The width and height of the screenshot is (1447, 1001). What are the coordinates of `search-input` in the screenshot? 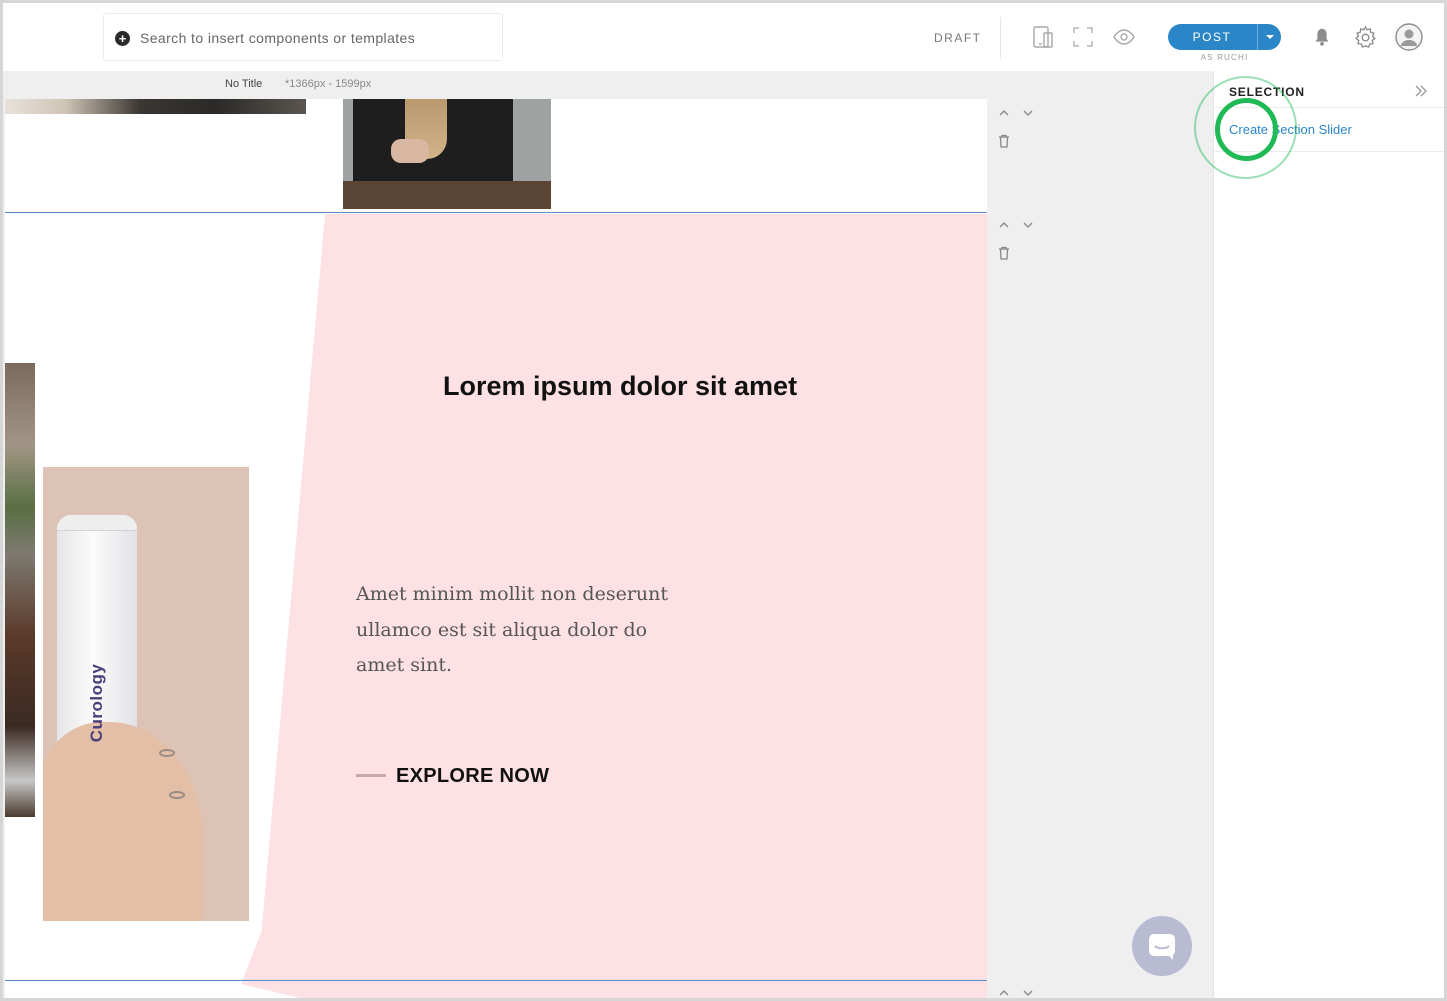 It's located at (315, 38).